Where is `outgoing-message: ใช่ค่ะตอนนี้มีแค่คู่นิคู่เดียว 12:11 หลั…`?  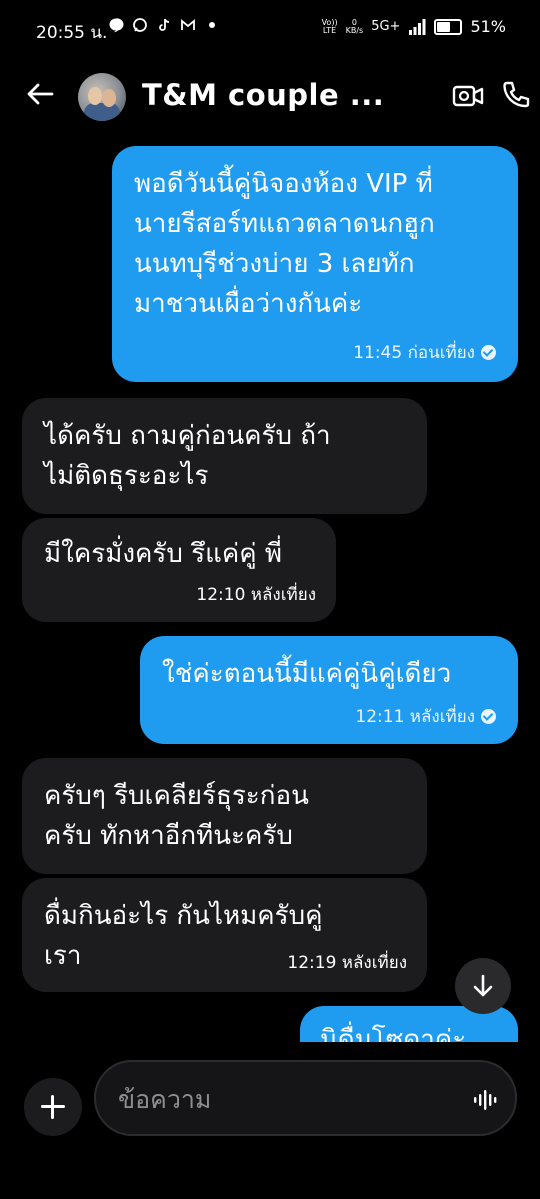
outgoing-message: ใช่ค่ะตอนนี้มีแค่คู่นิคู่เดียว 12:11 หลั… is located at coordinates (329, 690).